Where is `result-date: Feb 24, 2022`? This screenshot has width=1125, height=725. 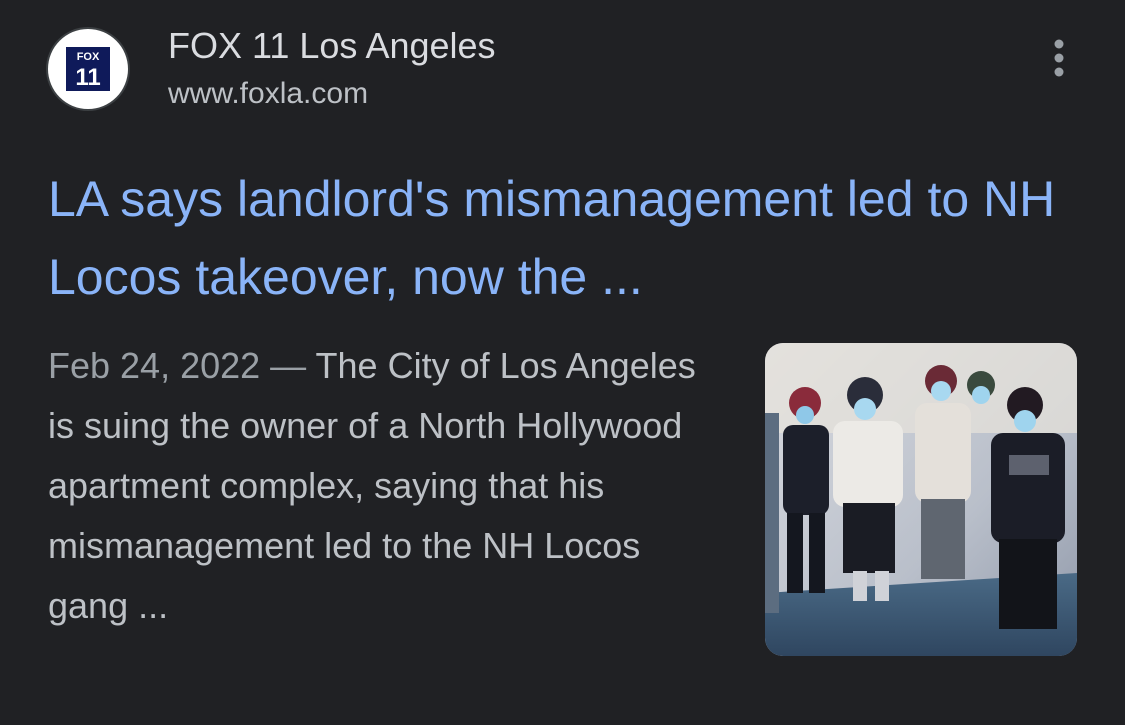
result-date: Feb 24, 2022 is located at coordinates (154, 365).